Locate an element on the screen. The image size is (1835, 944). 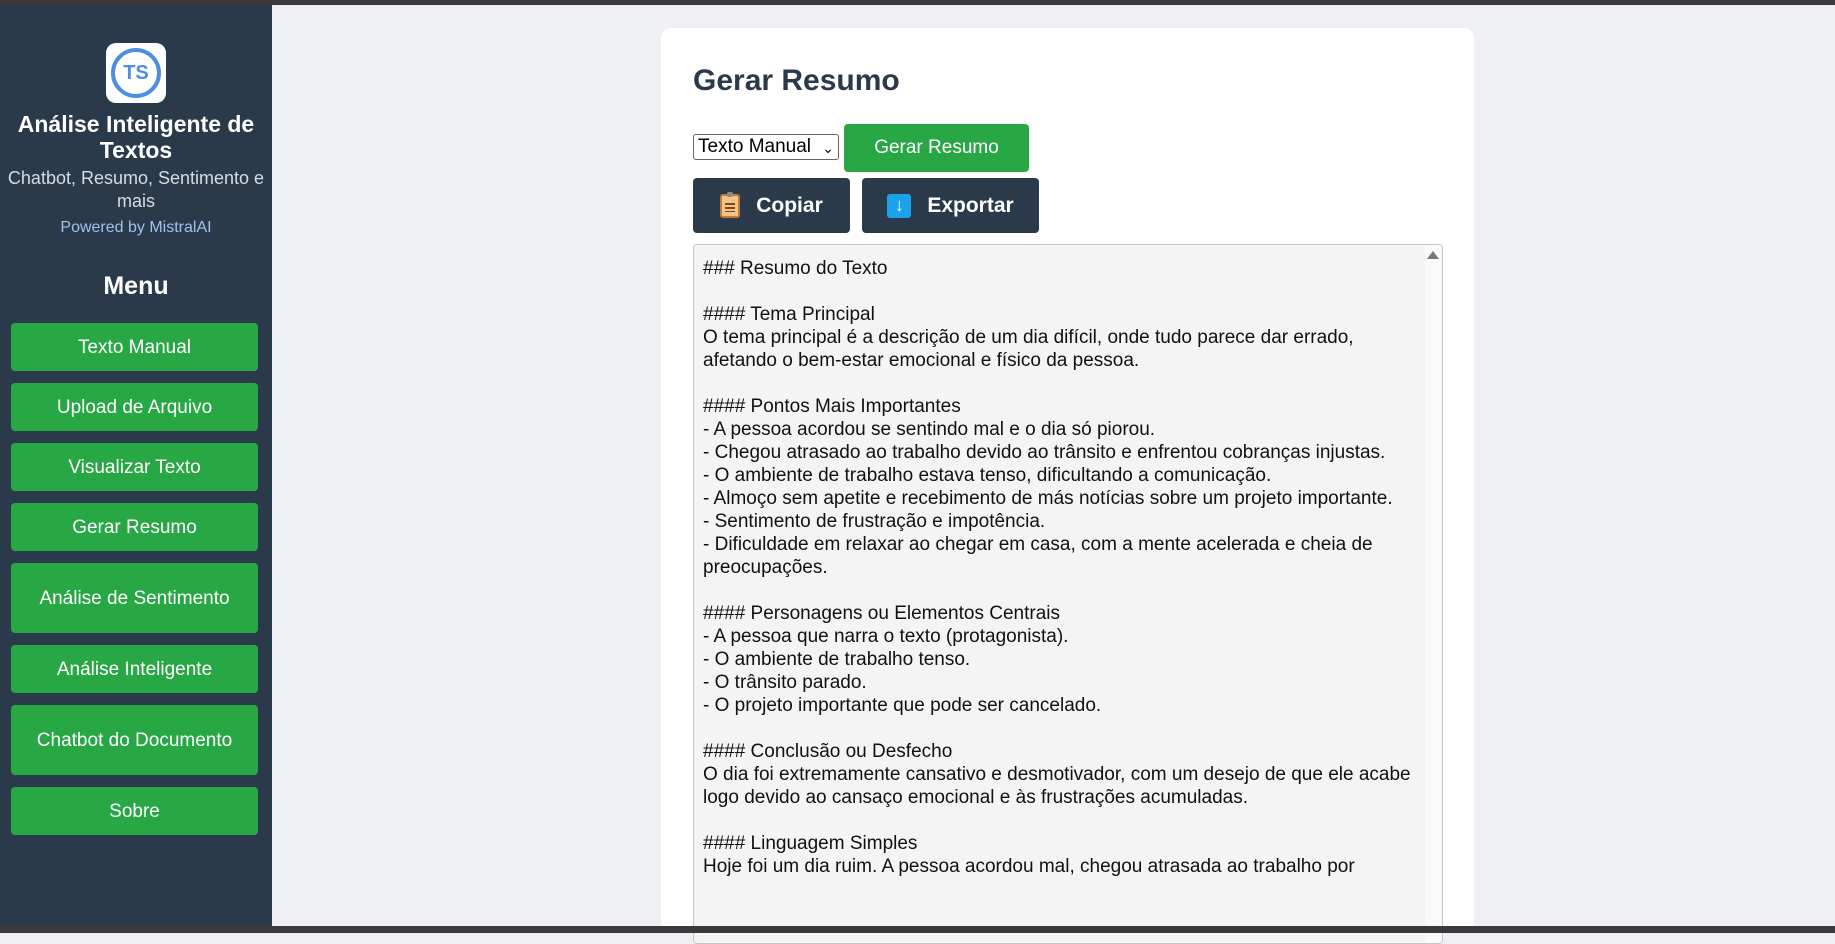
source-select: Texto Manual ⌄ is located at coordinates (766, 147).